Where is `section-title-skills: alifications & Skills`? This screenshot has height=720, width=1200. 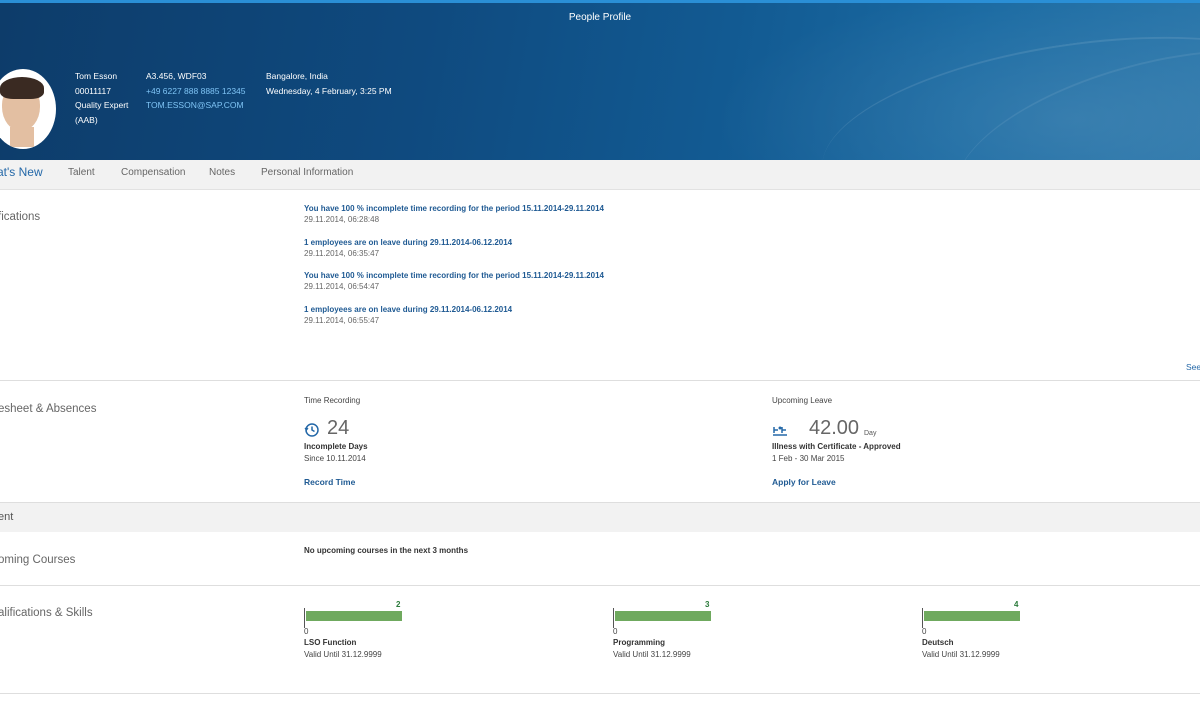
section-title-skills: alifications & Skills is located at coordinates (46, 613).